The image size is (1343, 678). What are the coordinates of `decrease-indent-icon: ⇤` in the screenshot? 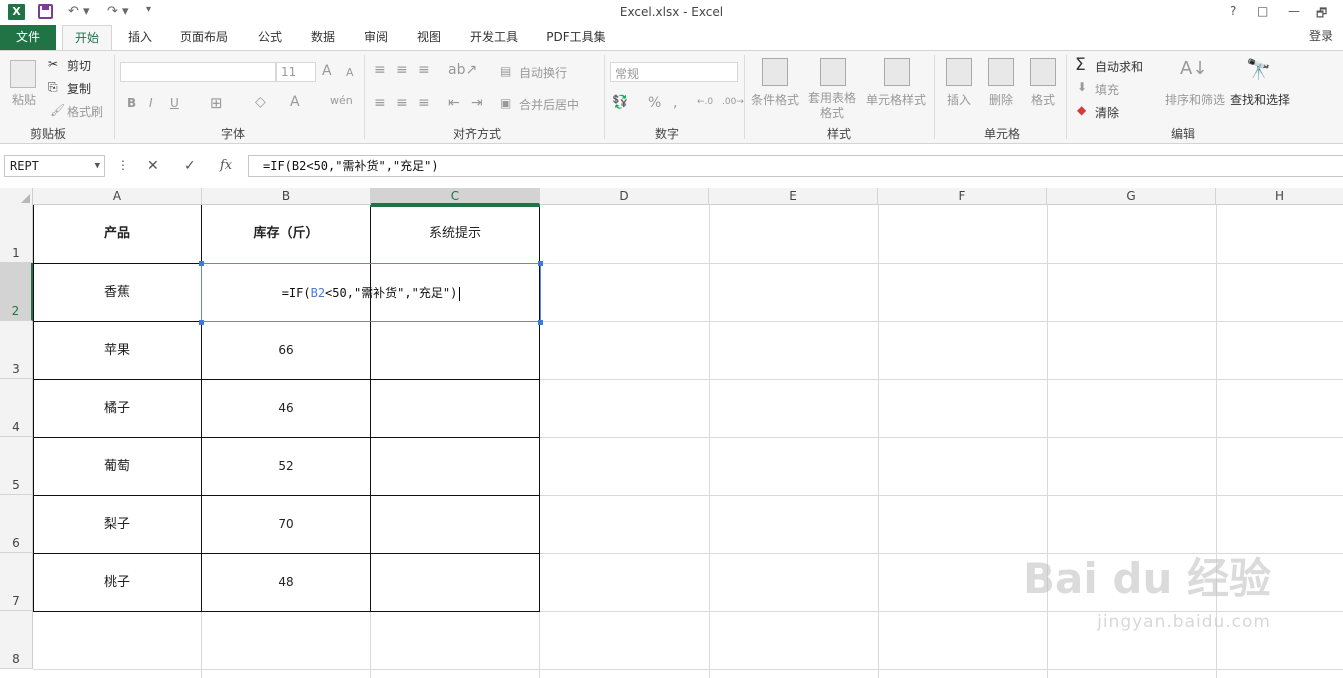 It's located at (454, 103).